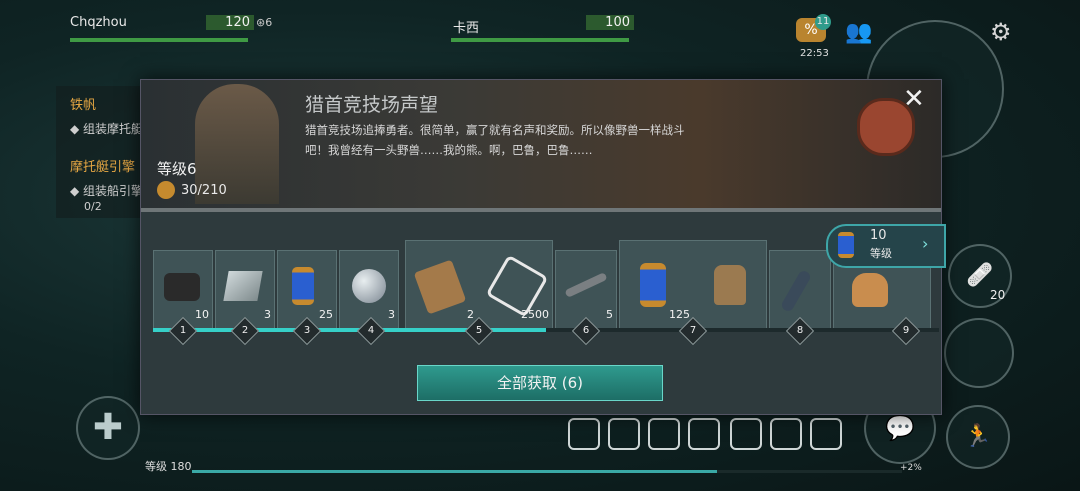  What do you see at coordinates (230, 22) in the screenshot?
I see `player1-hp: 120` at bounding box center [230, 22].